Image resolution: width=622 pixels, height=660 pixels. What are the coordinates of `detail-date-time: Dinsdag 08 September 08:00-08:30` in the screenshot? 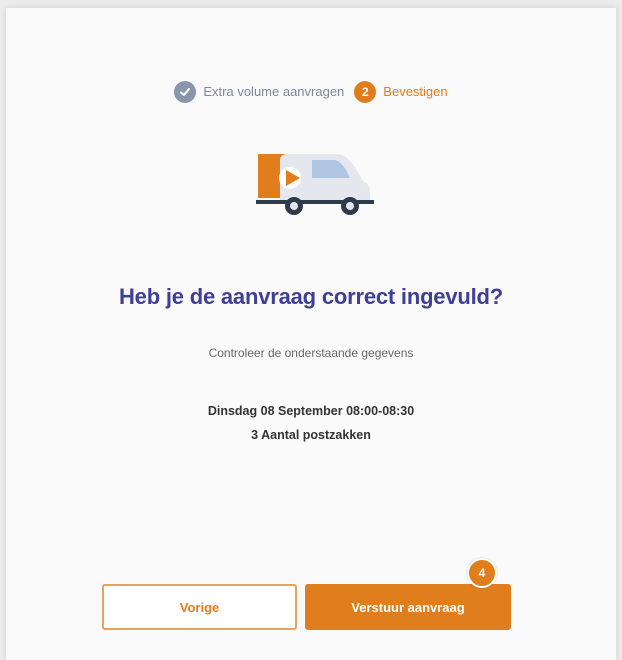 It's located at (311, 411).